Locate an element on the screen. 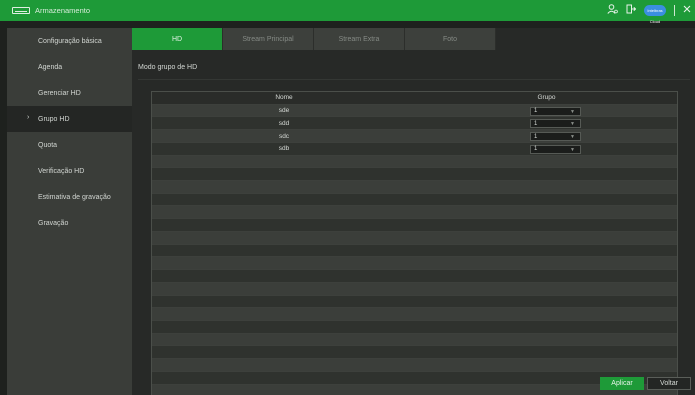 The image size is (695, 395). table-row: sdb 1 ▼ is located at coordinates (414, 149).